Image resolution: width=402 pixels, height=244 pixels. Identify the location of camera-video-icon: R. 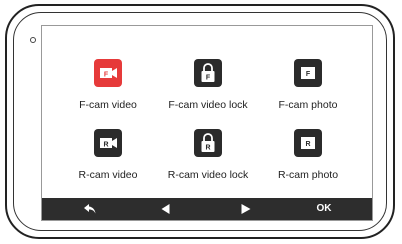
(108, 143).